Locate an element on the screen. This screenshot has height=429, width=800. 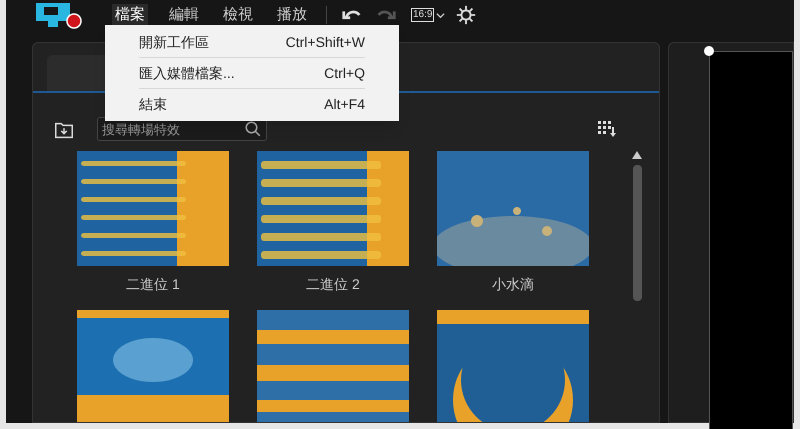
menu-entry: 結束 Alt+F4 is located at coordinates (252, 104).